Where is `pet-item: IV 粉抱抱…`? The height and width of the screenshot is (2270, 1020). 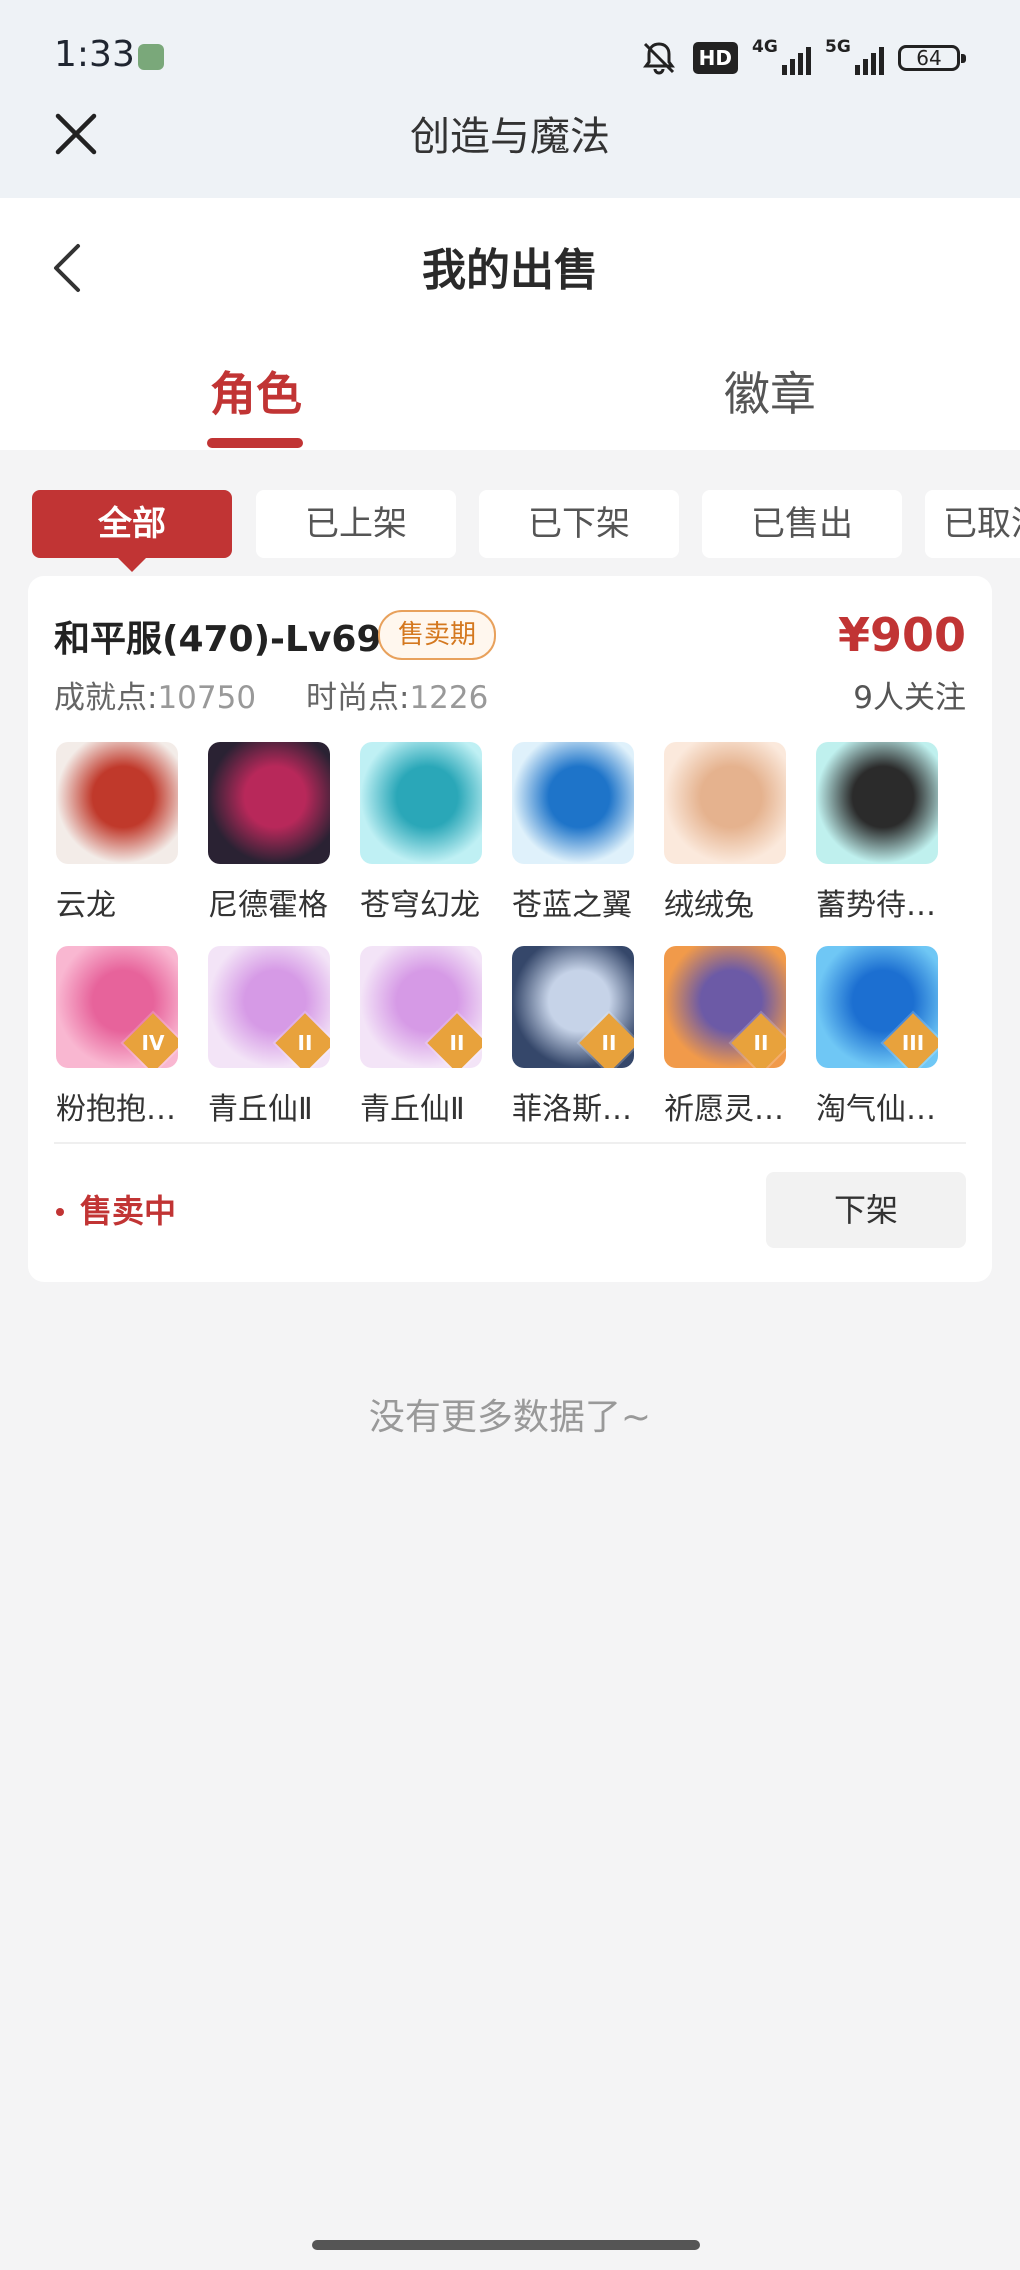 pet-item: IV 粉抱抱… is located at coordinates (115, 1036).